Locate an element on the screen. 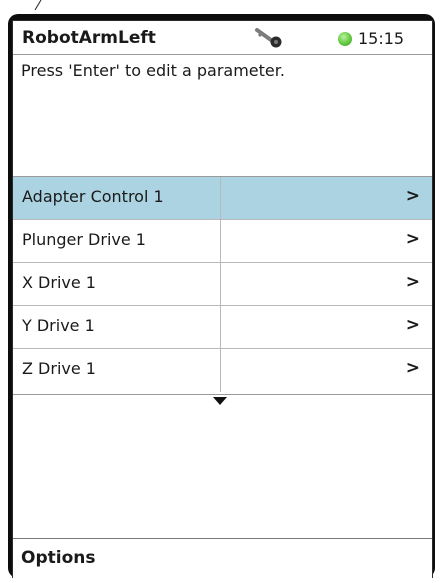 This screenshot has height=583, width=443. list-item-adapter-control-1: Adapter Control 1 > is located at coordinates (222, 198).